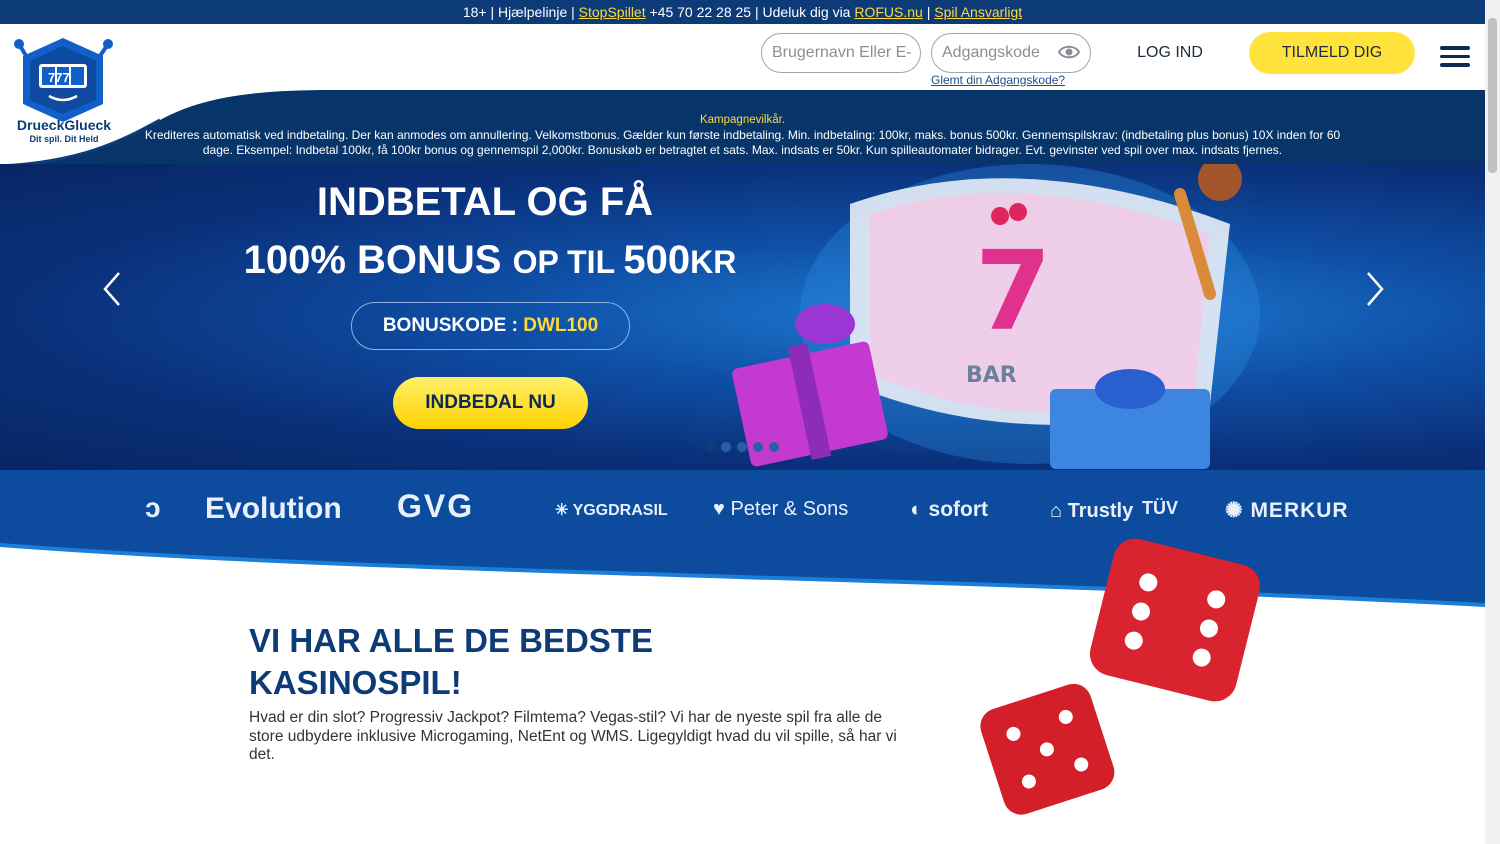 Image resolution: width=1500 pixels, height=844 pixels. I want to click on provider-peter-sons: ♥ Peter & Sons, so click(781, 509).